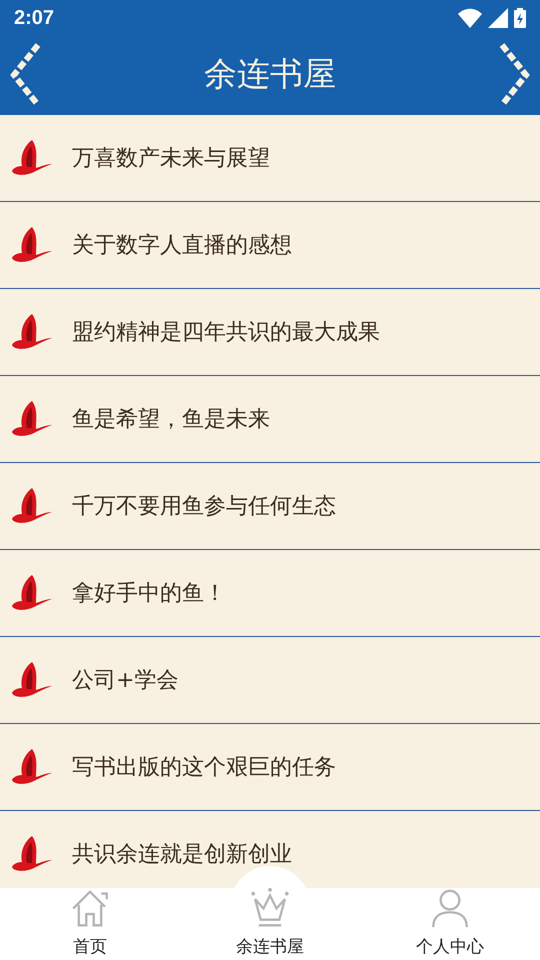 This screenshot has height=960, width=540. Describe the element at coordinates (226, 333) in the screenshot. I see `article-title: 盟约精神是四年共识的最大成果` at that location.